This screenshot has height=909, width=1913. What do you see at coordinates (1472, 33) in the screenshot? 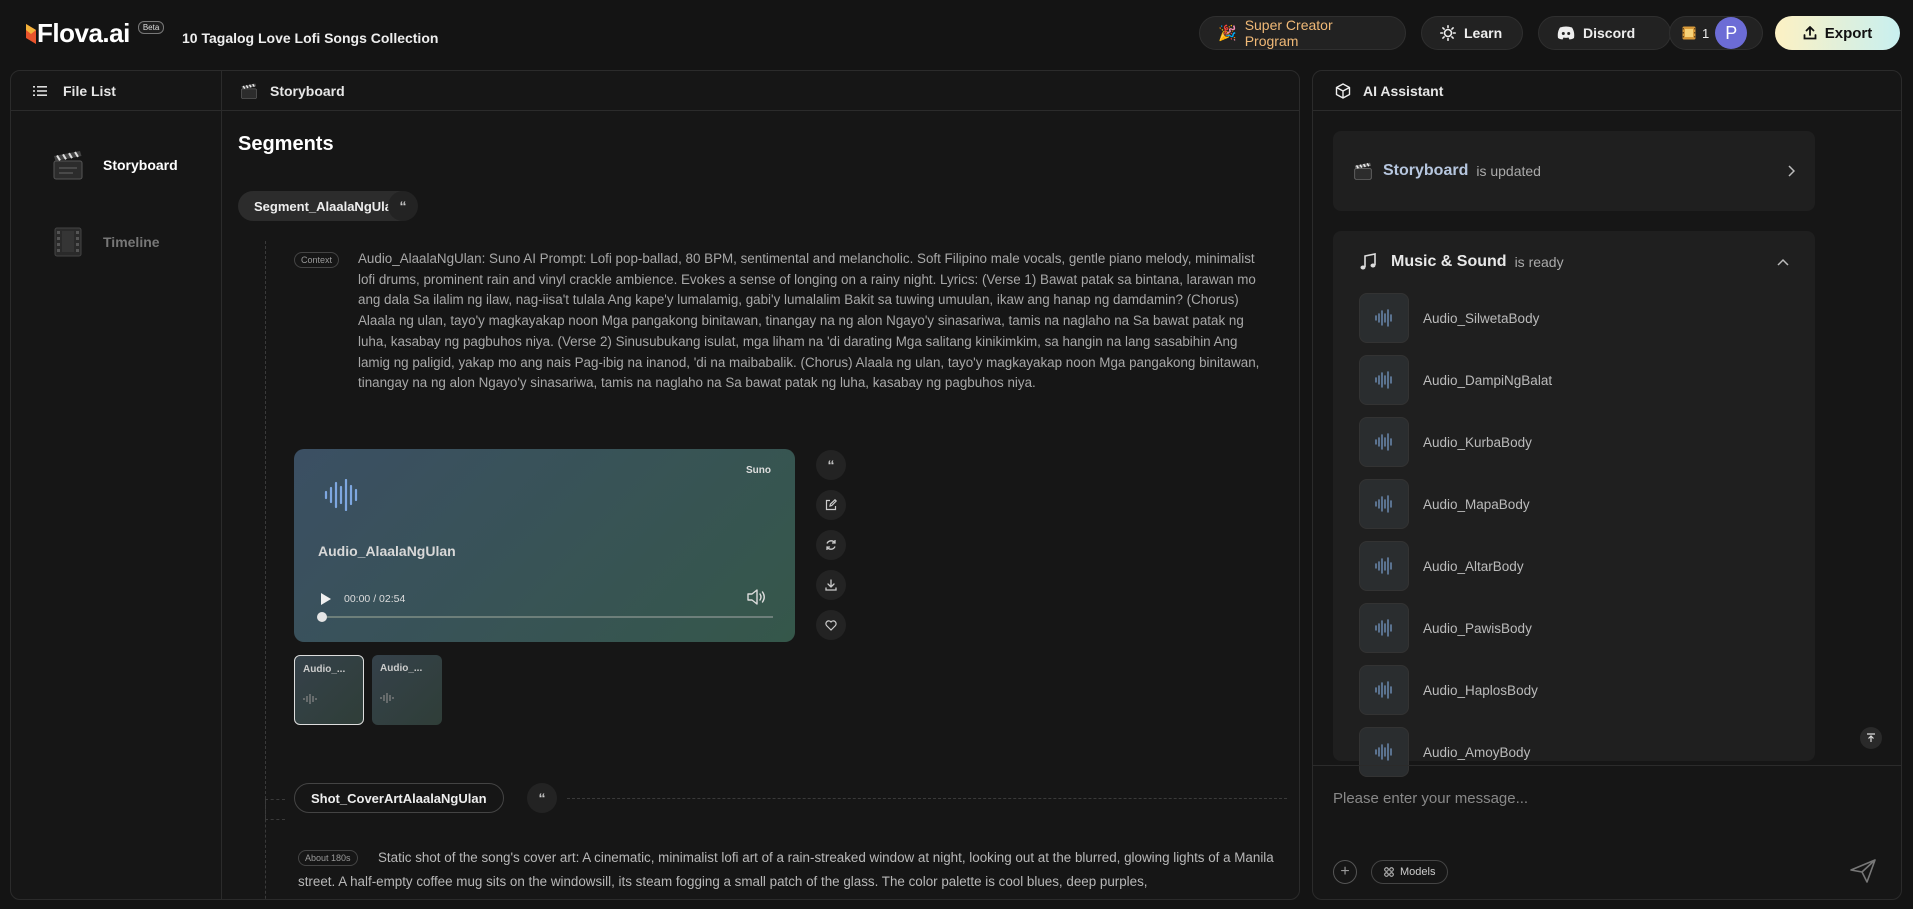
I see `learn-button: Learn` at bounding box center [1472, 33].